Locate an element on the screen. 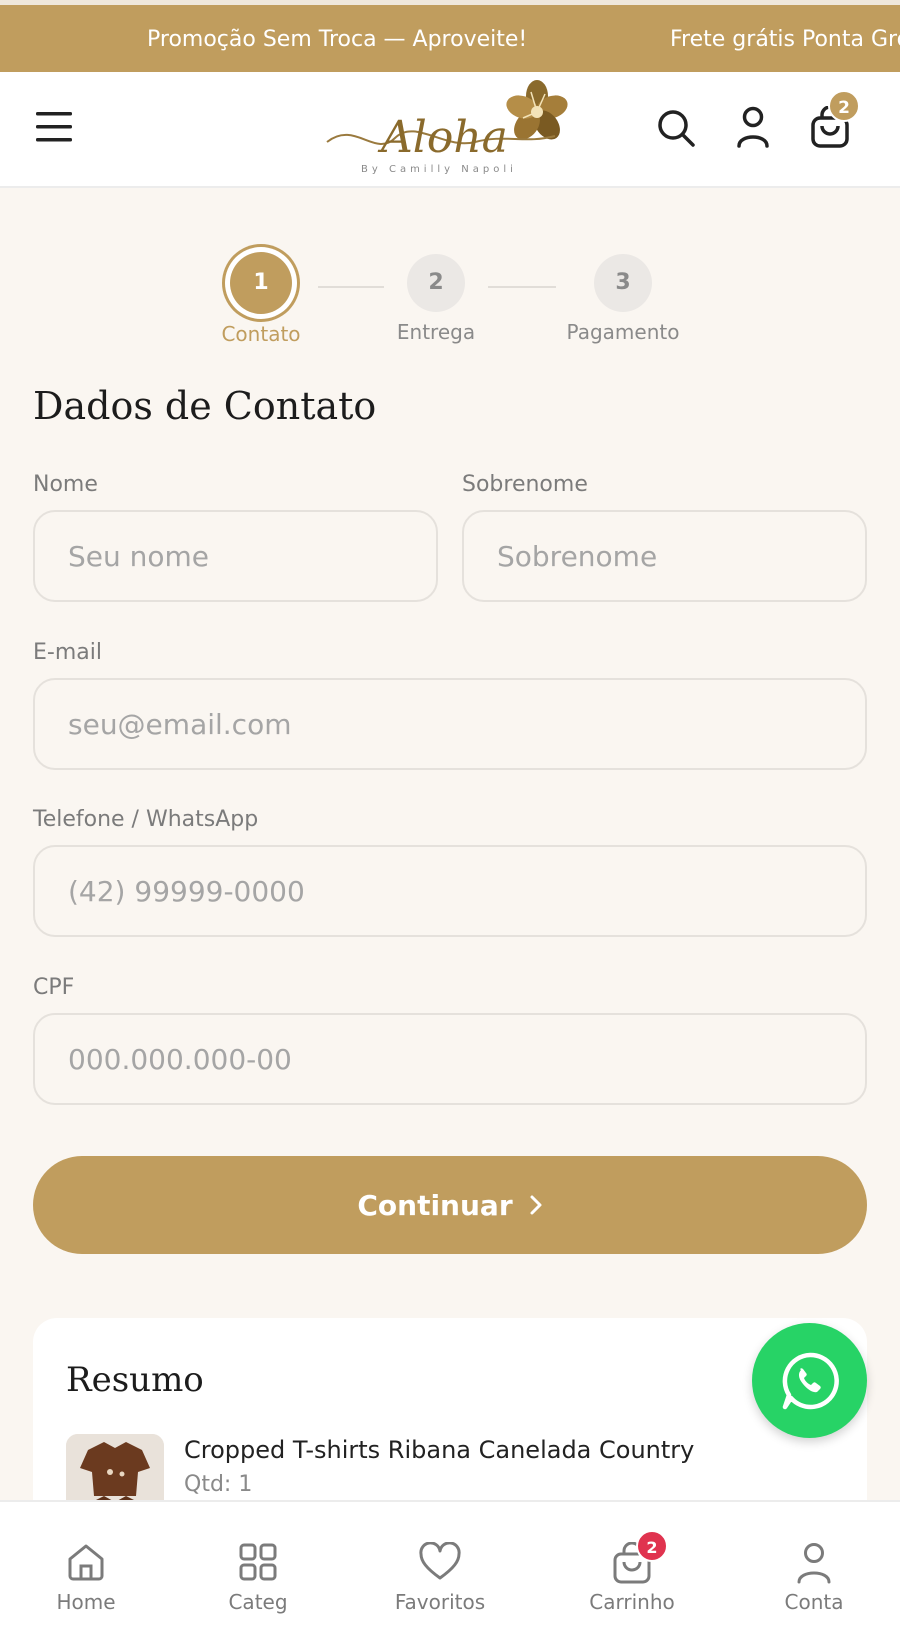 The height and width of the screenshot is (1627, 900). store-logo: Aloha By Camilly Napoli is located at coordinates (450, 130).